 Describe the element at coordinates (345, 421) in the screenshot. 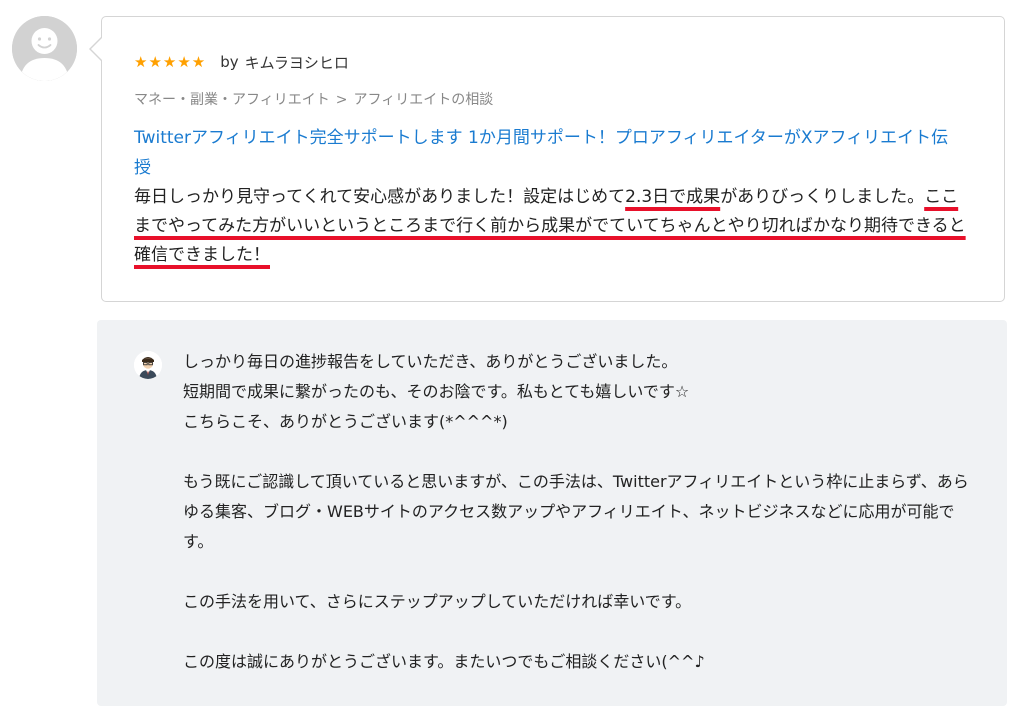

I see `reply-line: こちらこそ、ありがとうございます(*^^^*)` at that location.